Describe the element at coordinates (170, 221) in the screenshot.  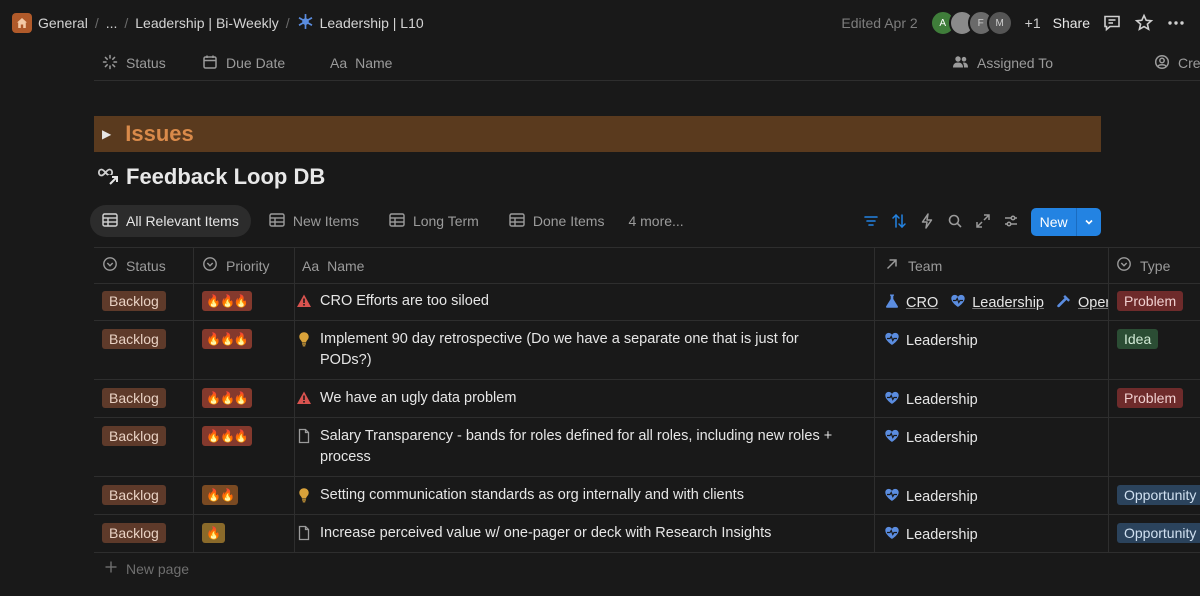
I see `tab-all-relevant-items: All Relevant Items` at that location.